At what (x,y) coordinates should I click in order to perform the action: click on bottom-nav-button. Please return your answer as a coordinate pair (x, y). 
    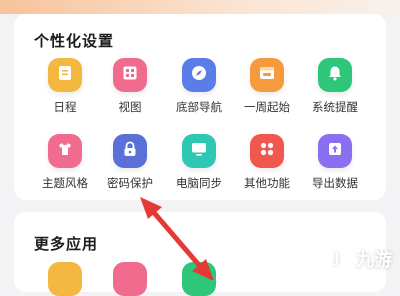
    Looking at the image, I should click on (199, 75).